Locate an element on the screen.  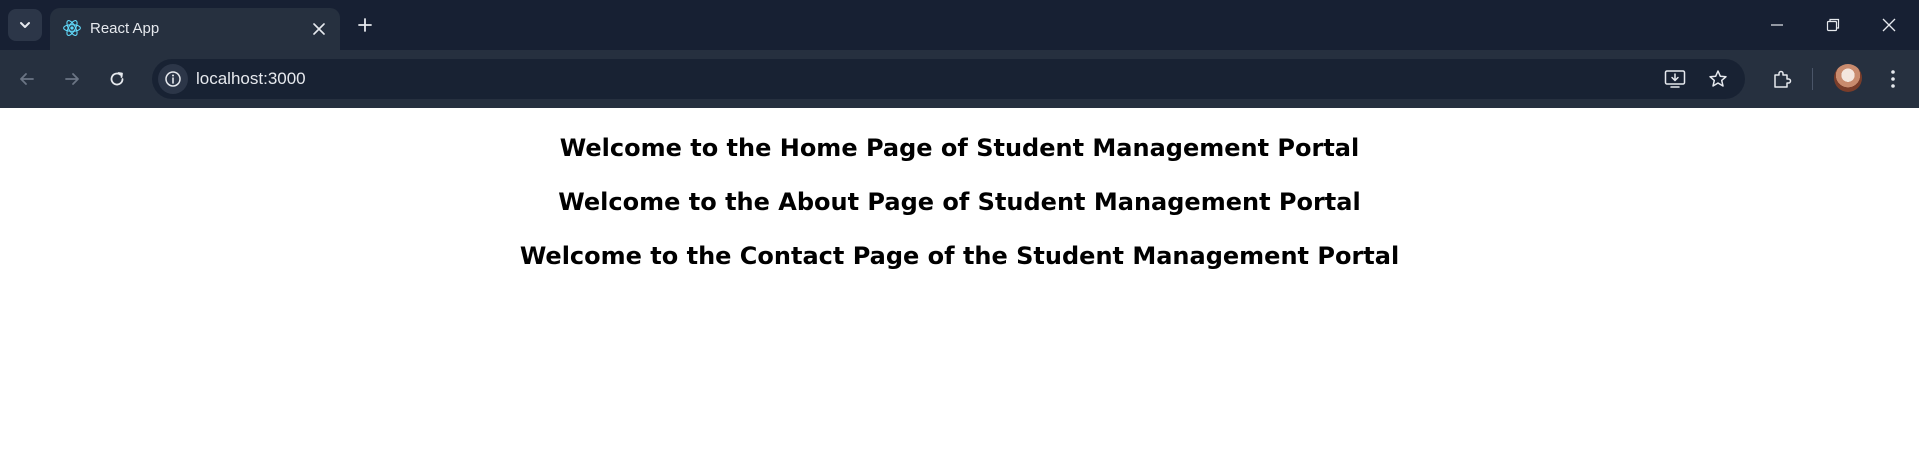
install-app-button is located at coordinates (1675, 79).